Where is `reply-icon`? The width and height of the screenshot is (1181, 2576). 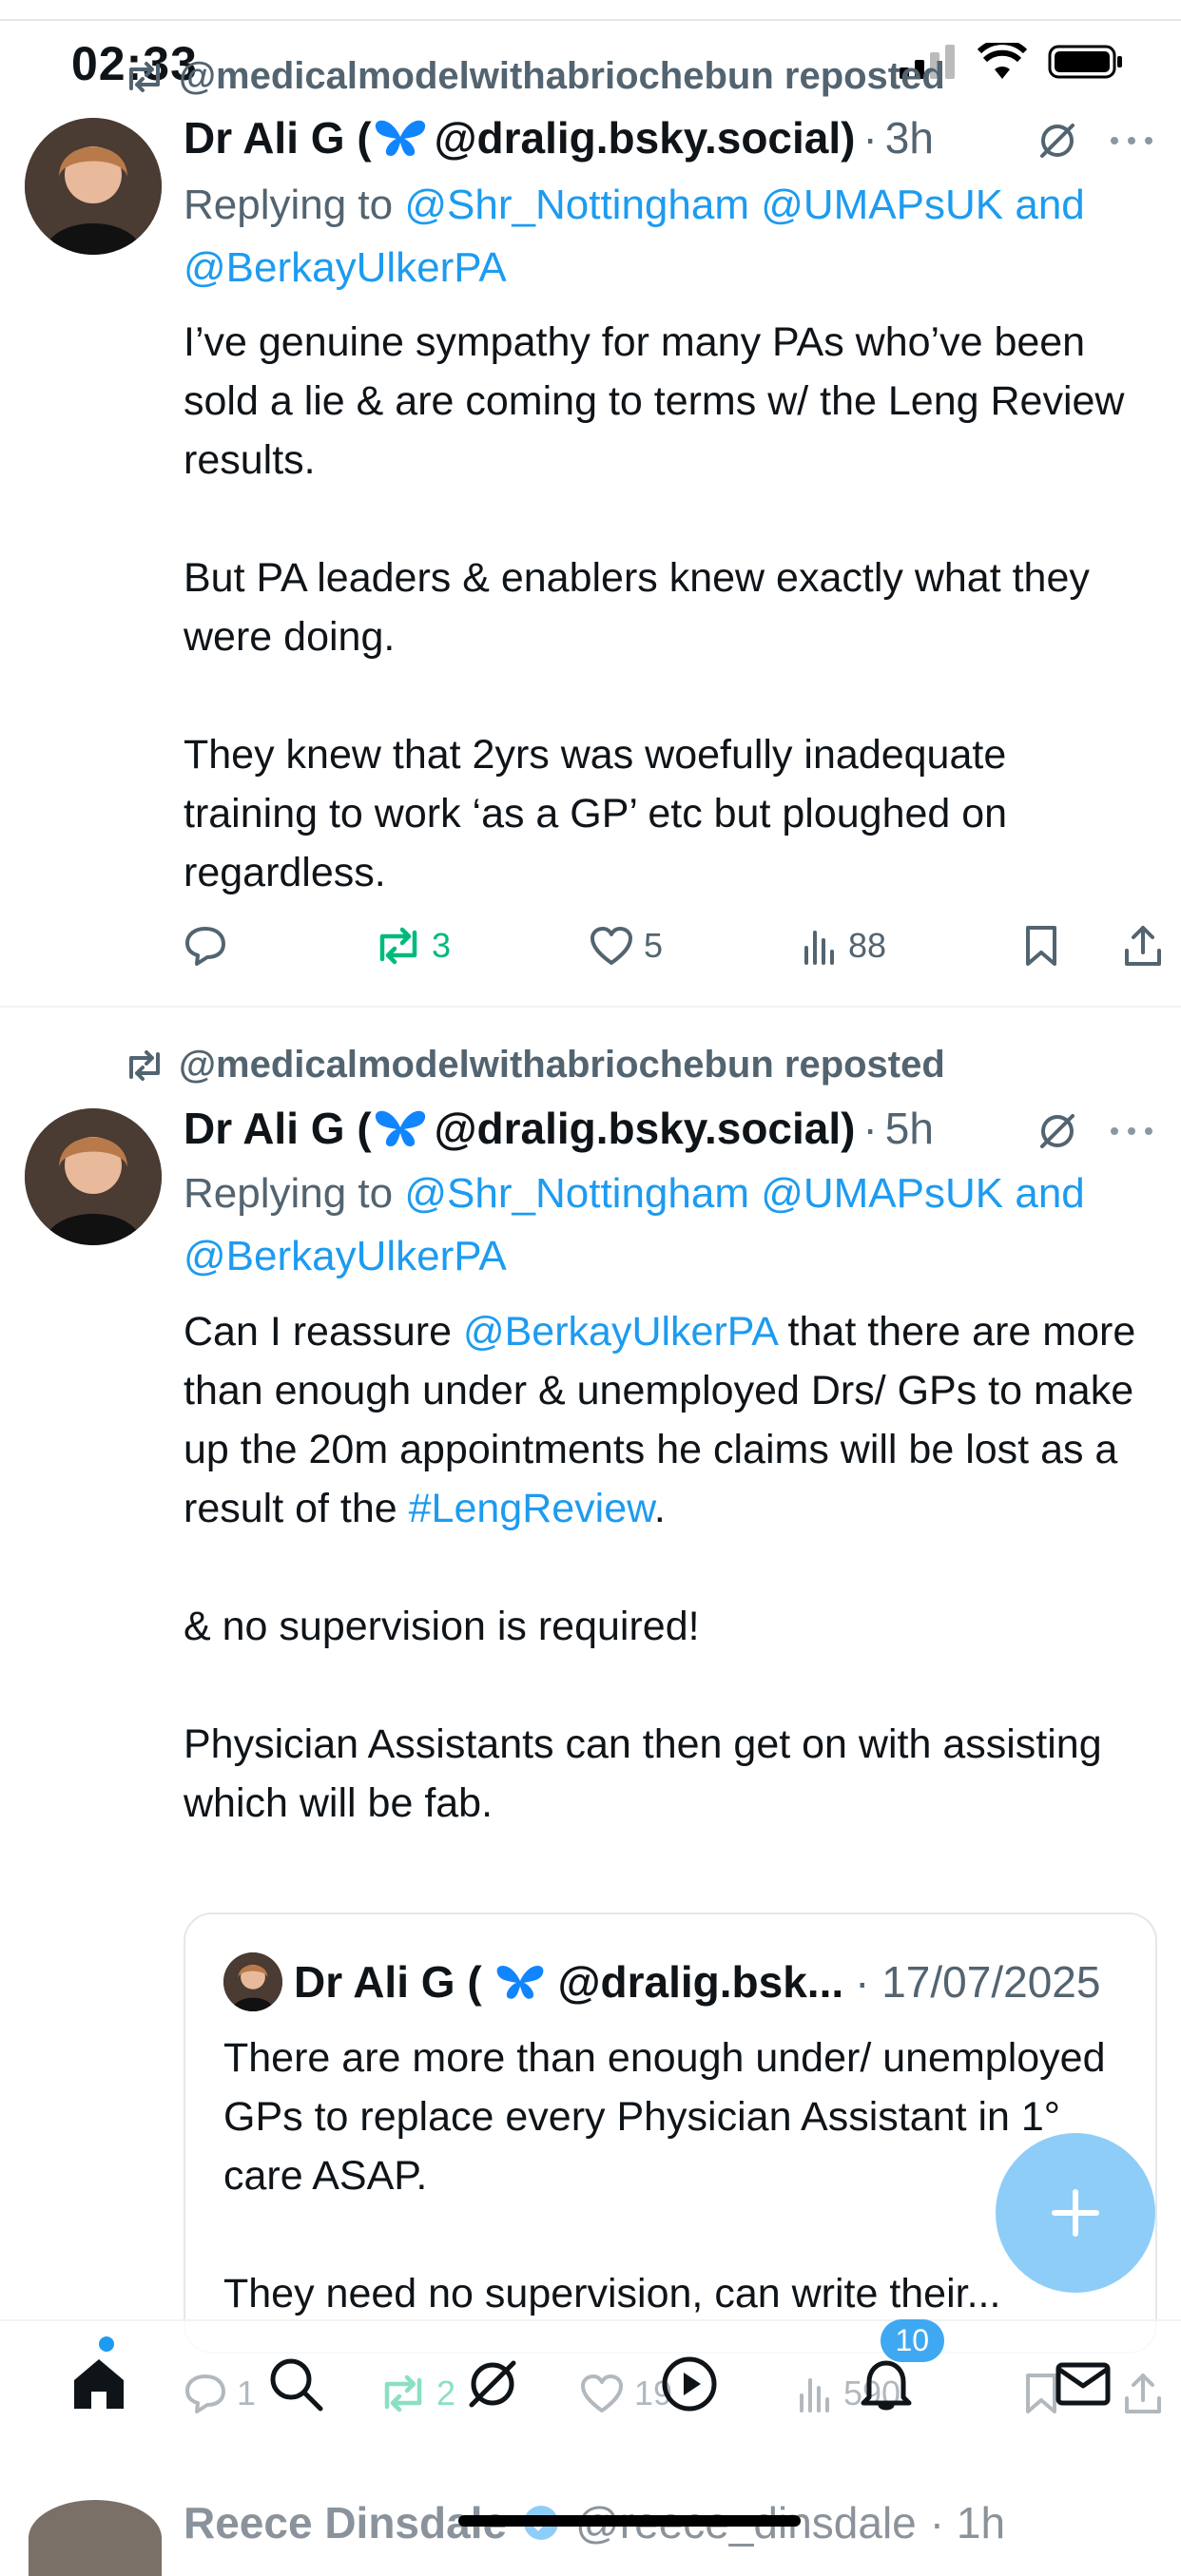 reply-icon is located at coordinates (205, 947).